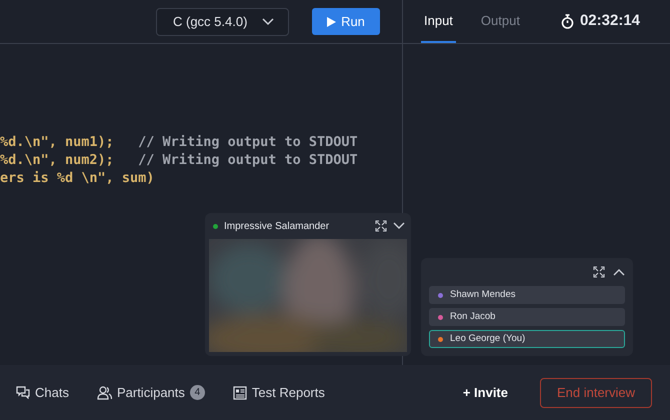 Image resolution: width=670 pixels, height=420 pixels. What do you see at coordinates (610, 21) in the screenshot?
I see `timer-text: 02:32:14` at bounding box center [610, 21].